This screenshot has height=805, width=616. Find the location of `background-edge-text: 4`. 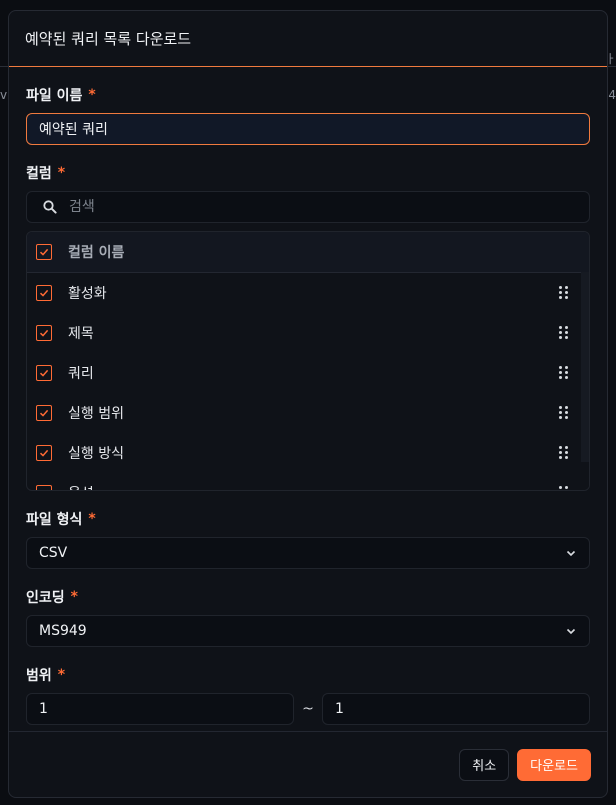

background-edge-text: 4 is located at coordinates (612, 95).